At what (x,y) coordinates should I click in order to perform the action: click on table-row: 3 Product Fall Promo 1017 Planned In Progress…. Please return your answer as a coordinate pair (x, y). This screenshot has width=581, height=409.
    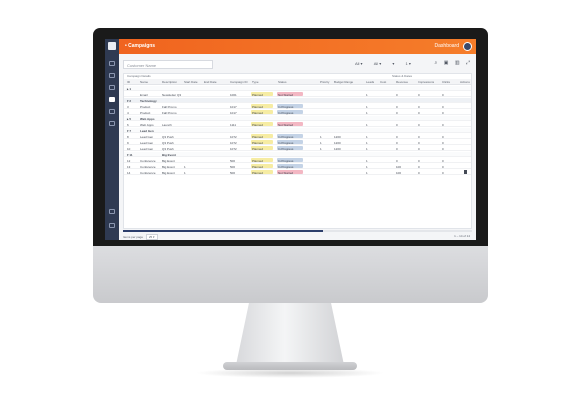
    Looking at the image, I should click on (297, 106).